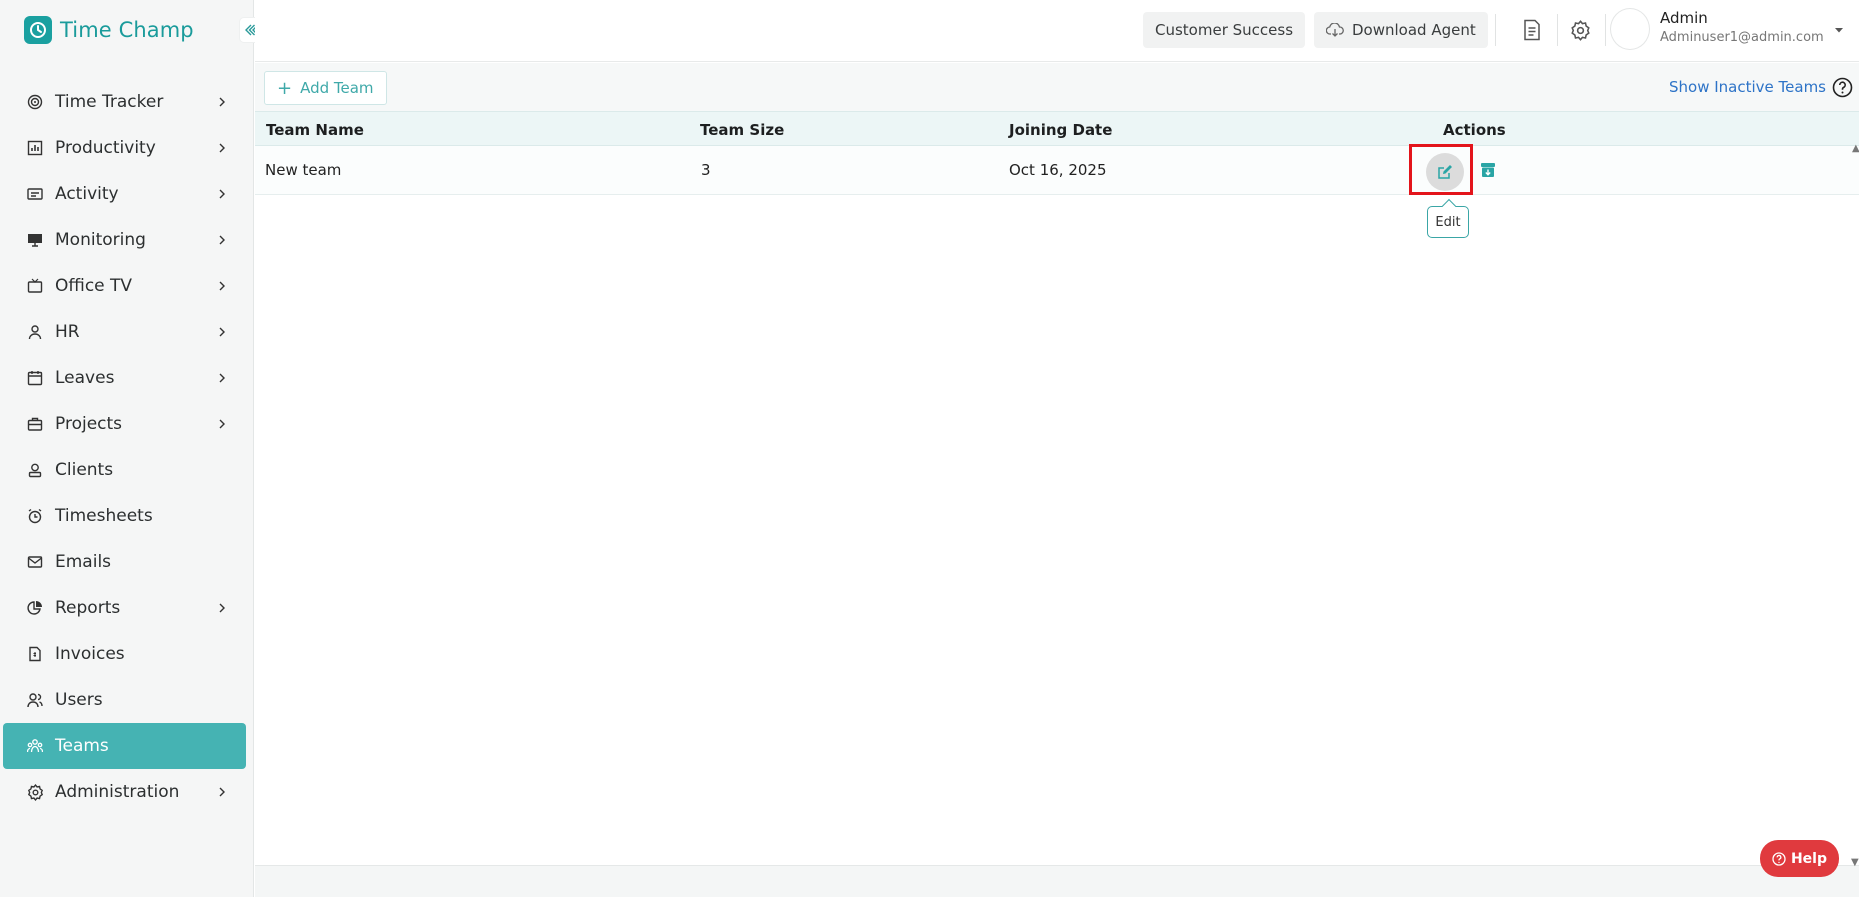  Describe the element at coordinates (337, 88) in the screenshot. I see `add-team-label: Add Team` at that location.